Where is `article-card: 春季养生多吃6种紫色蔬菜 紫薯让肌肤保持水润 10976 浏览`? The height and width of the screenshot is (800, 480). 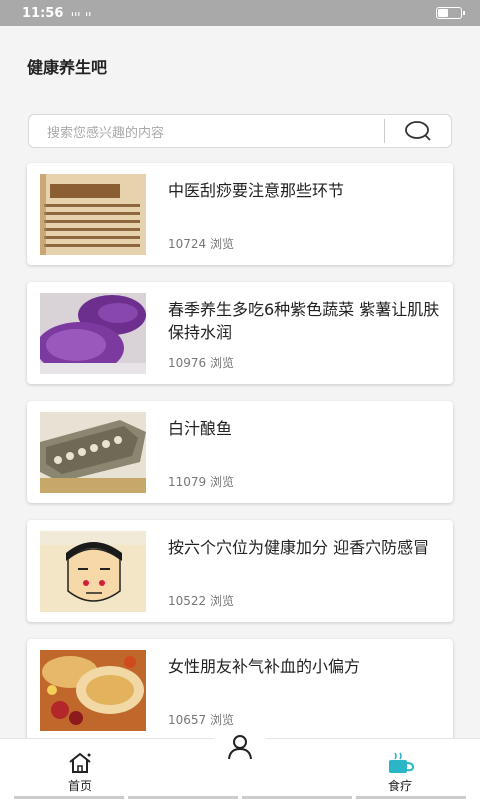
article-card: 春季养生多吃6种紫色蔬菜 紫薯让肌肤保持水润 10976 浏览 is located at coordinates (240, 333).